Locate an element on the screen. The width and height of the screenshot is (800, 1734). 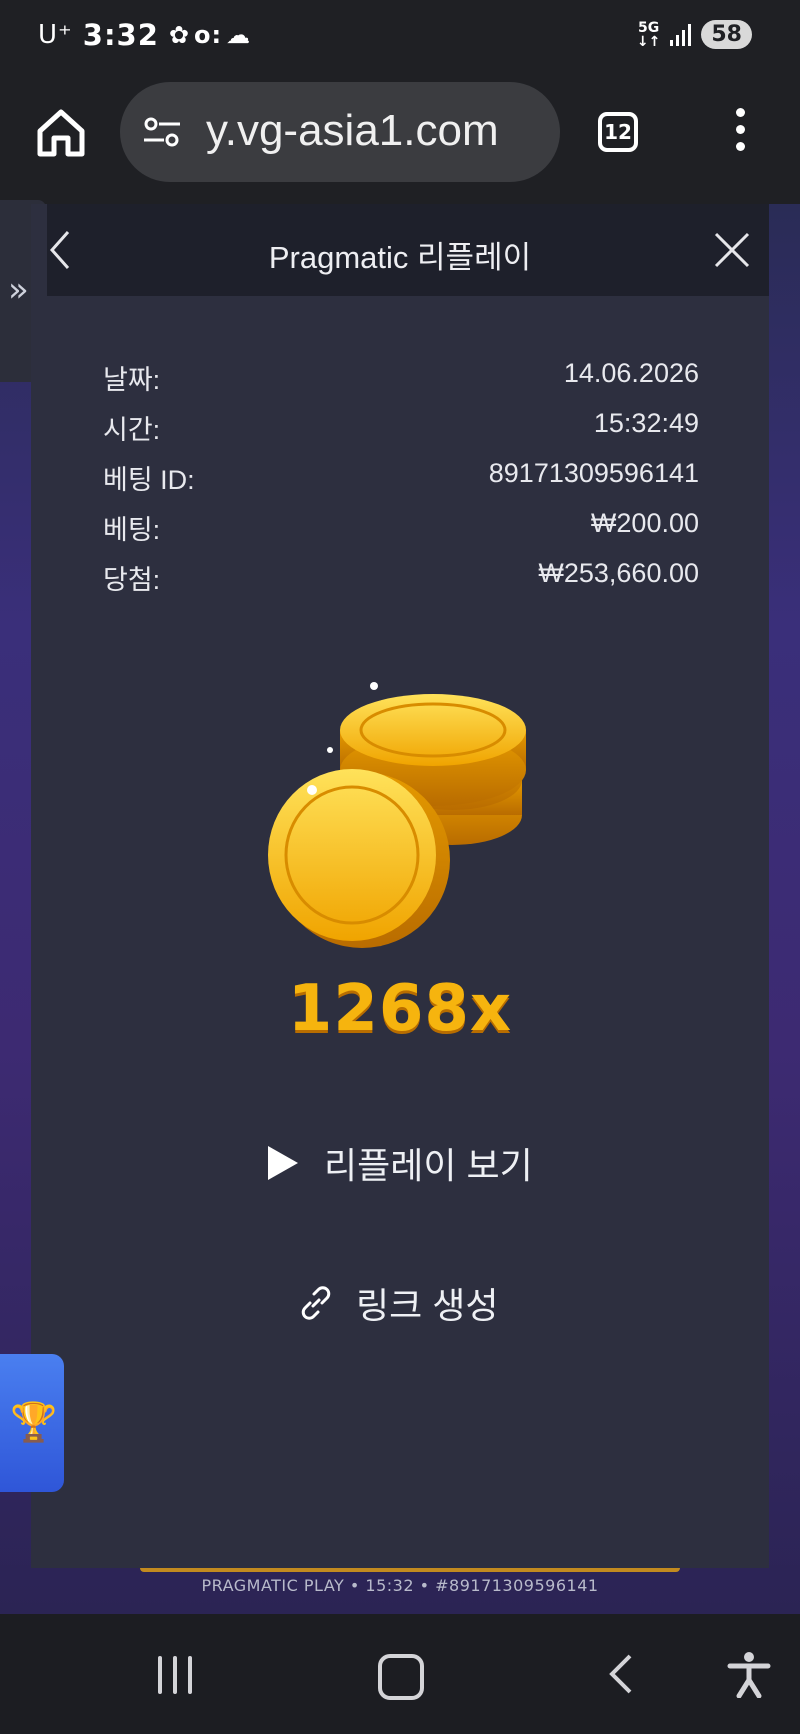
leaderboard-button: 🏆 is located at coordinates (32, 1423).